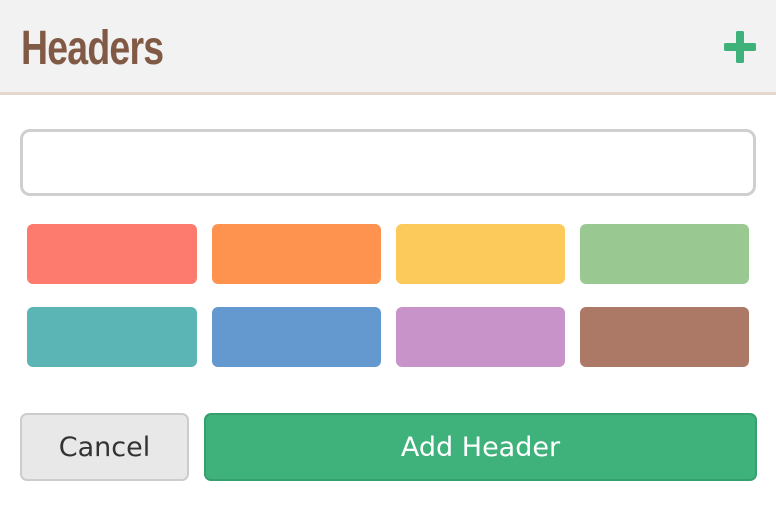  What do you see at coordinates (296, 337) in the screenshot?
I see `color-swatch-blue` at bounding box center [296, 337].